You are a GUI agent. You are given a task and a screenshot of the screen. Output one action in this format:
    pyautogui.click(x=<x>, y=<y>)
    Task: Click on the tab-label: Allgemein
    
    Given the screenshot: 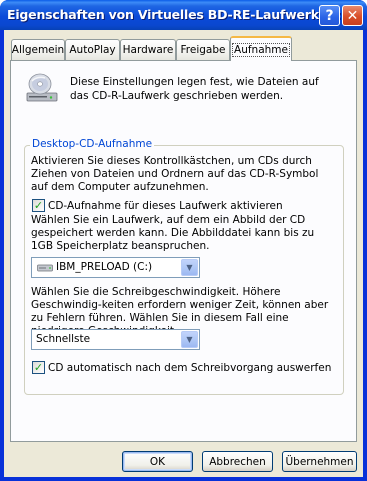 What is the action you would take?
    pyautogui.click(x=38, y=50)
    